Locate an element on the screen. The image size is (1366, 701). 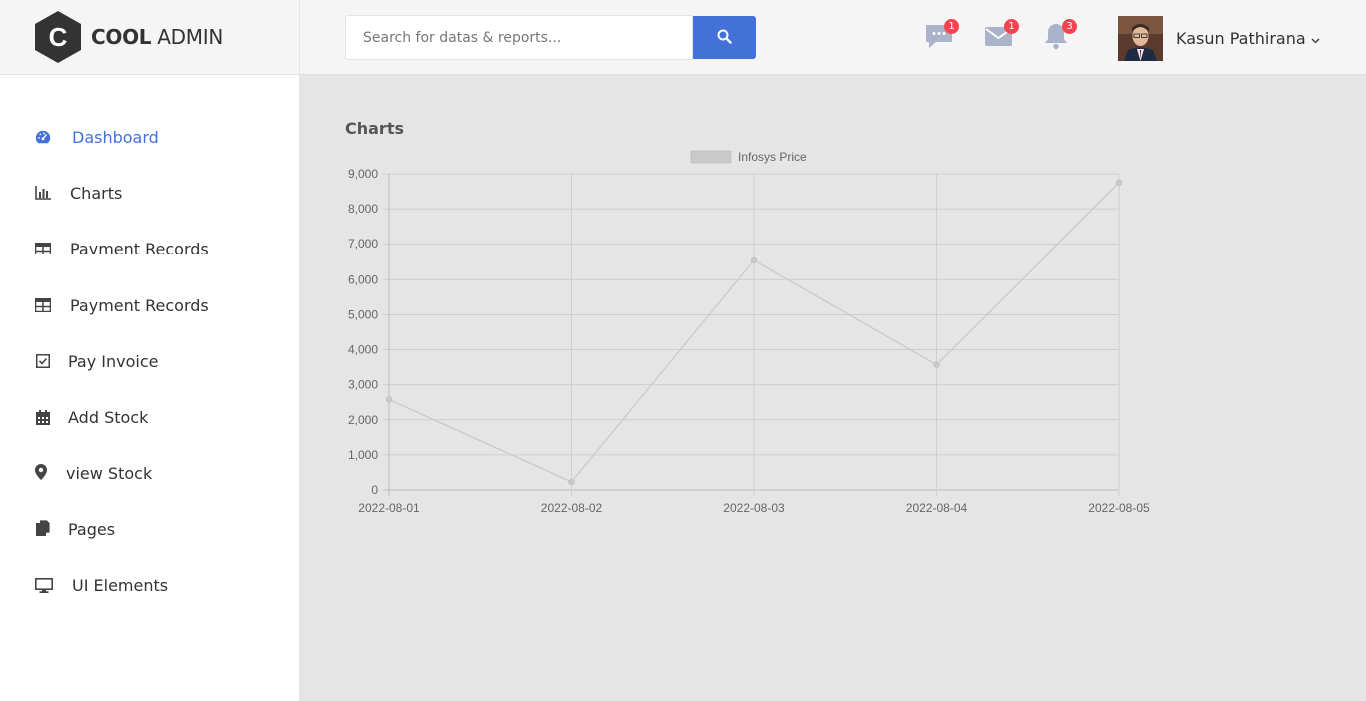
y-tick-label: 9,000 is located at coordinates (363, 174).